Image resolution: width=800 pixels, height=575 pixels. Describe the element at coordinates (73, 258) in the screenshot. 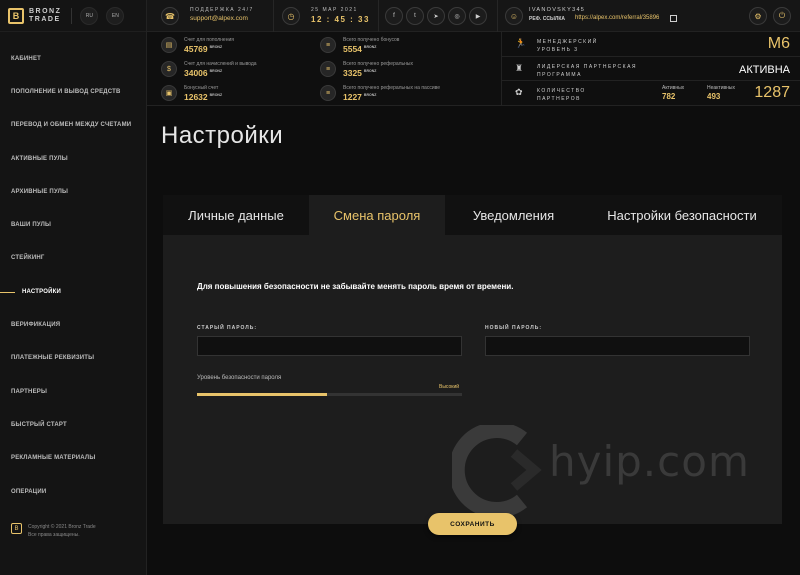

I see `sidebar-item-staking: СТЕЙКИНГ` at that location.